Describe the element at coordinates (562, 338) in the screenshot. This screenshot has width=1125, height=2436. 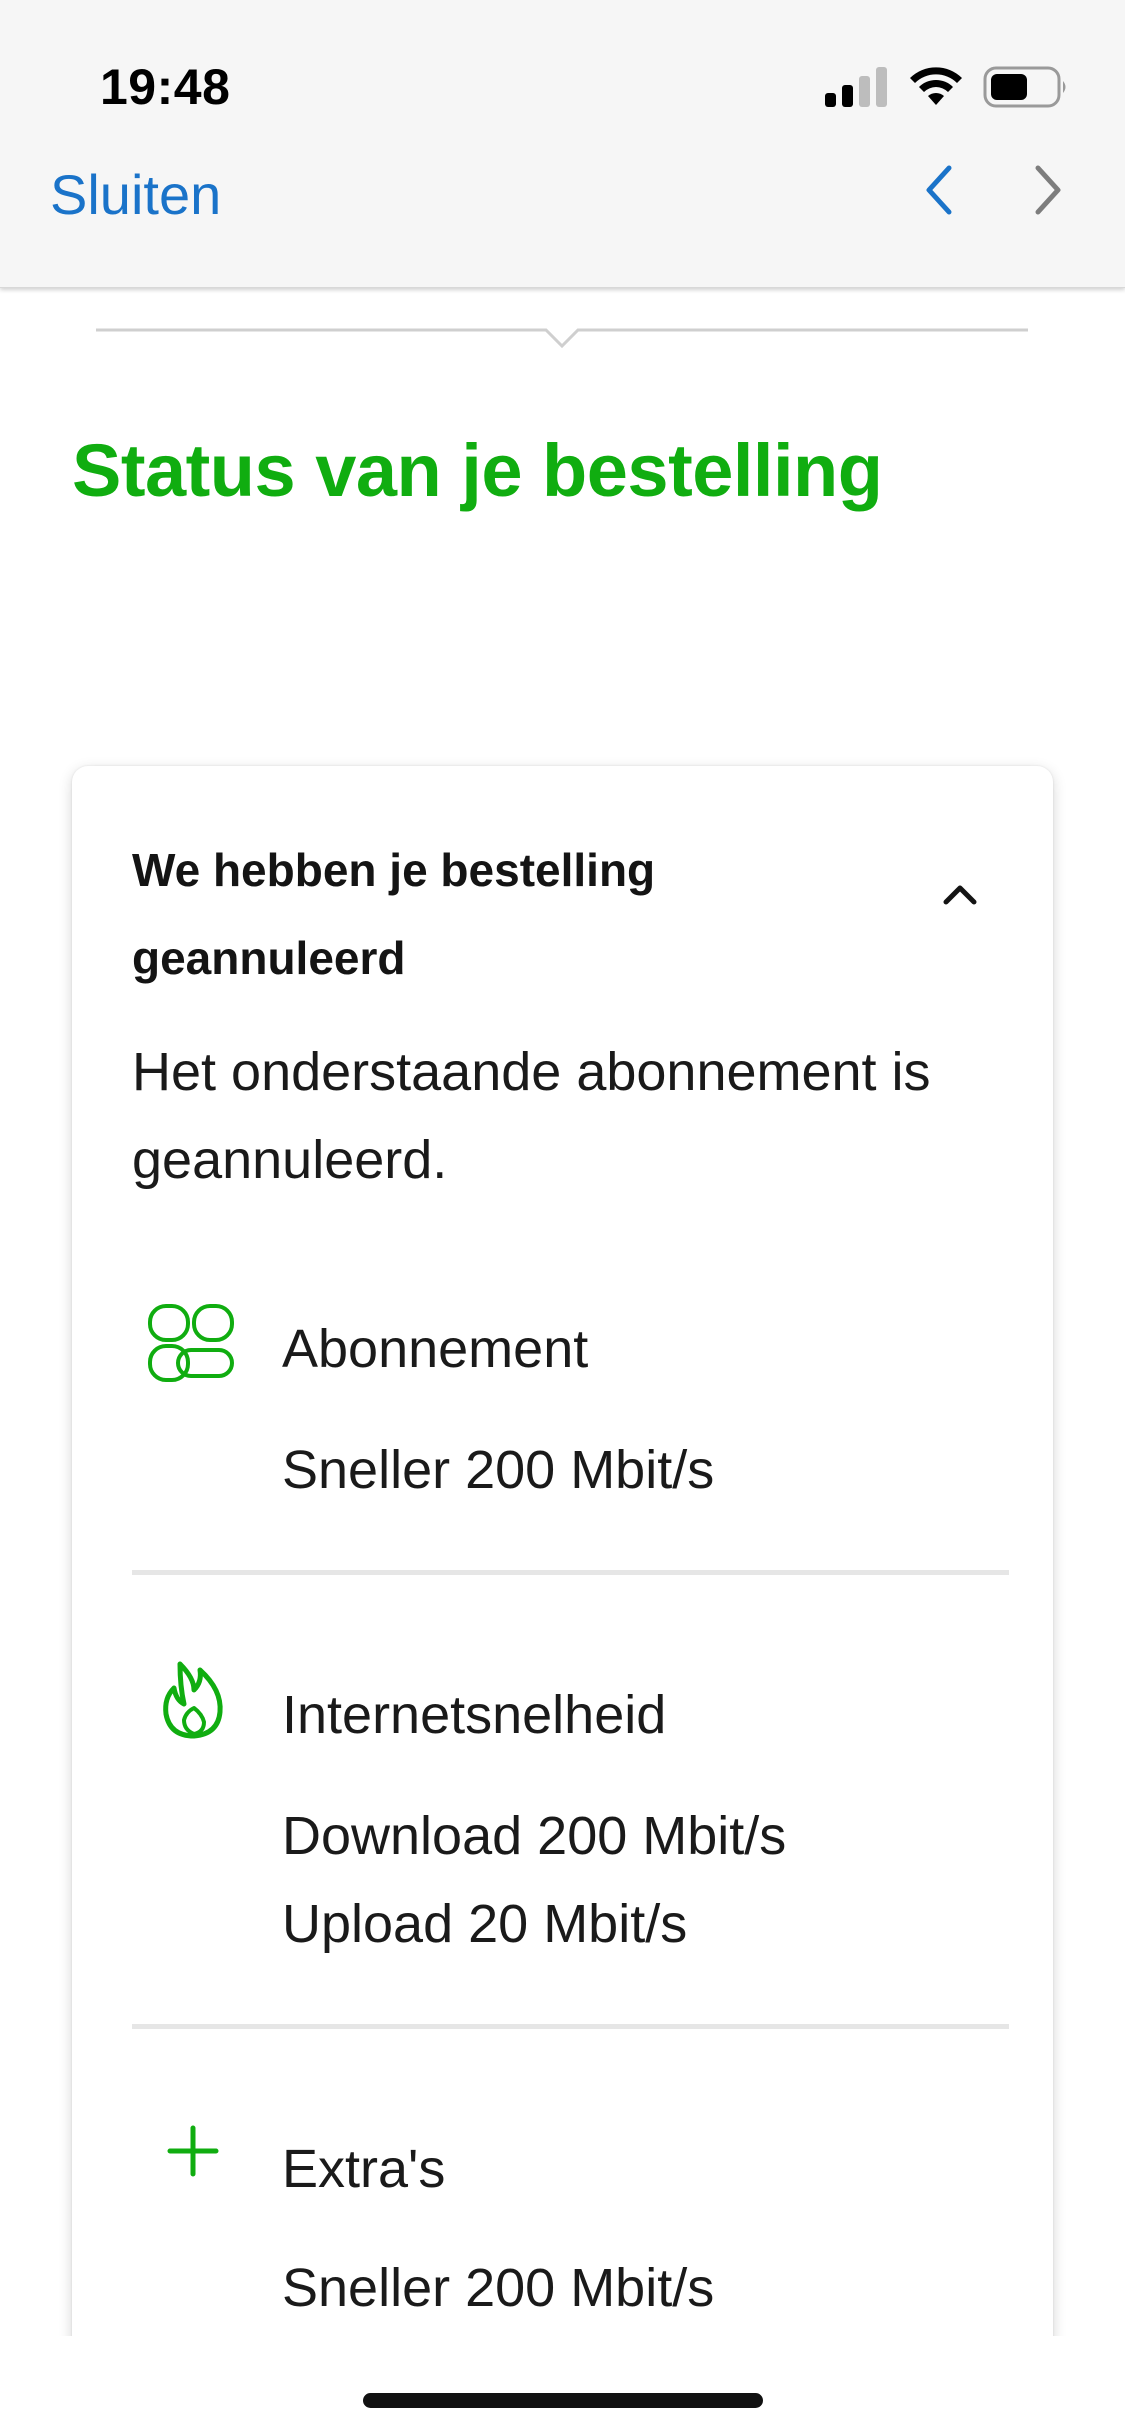
I see `section-divider` at that location.